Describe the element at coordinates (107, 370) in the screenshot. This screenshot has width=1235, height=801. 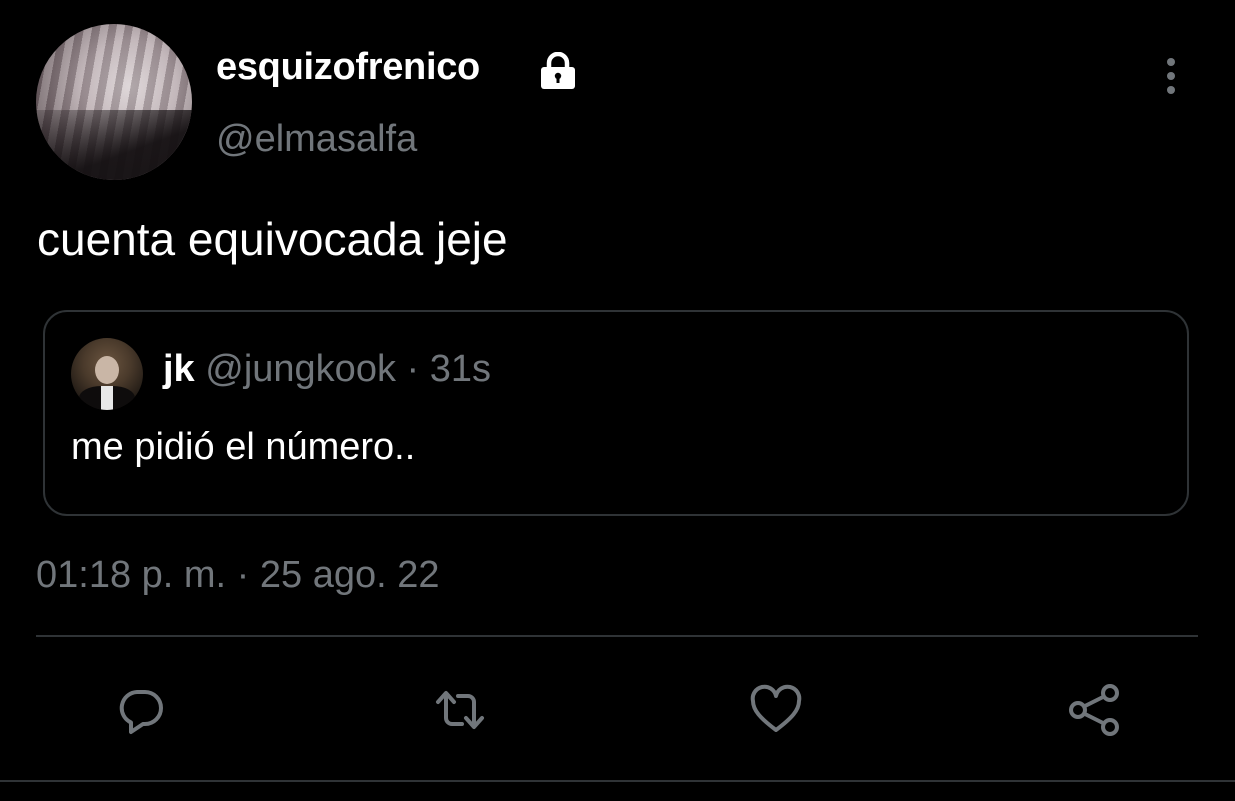
I see `avatar-photo-face` at that location.